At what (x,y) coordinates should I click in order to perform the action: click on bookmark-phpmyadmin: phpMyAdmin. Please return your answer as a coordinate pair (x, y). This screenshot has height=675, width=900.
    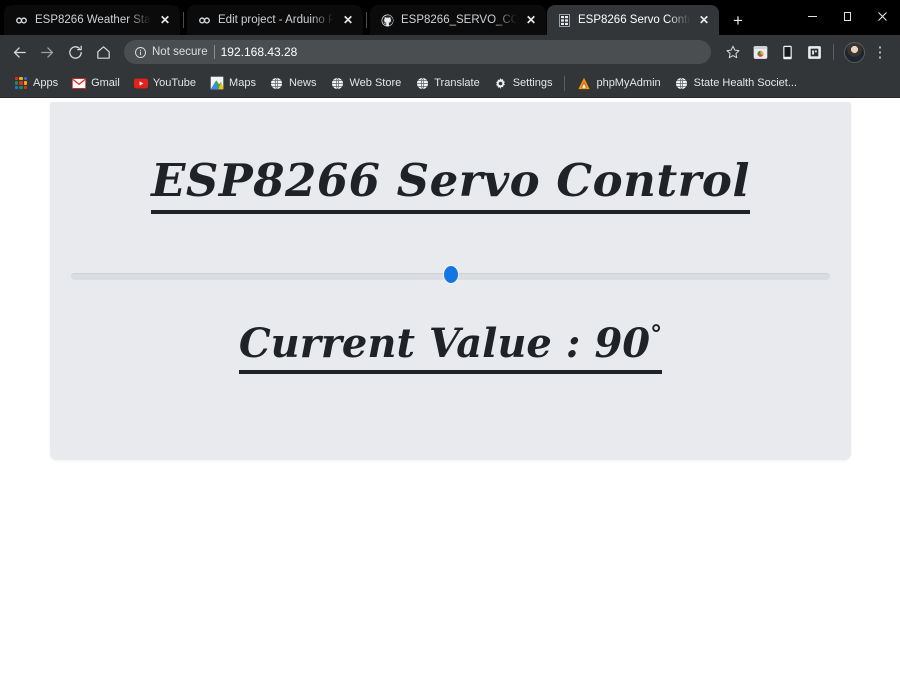
    Looking at the image, I should click on (618, 83).